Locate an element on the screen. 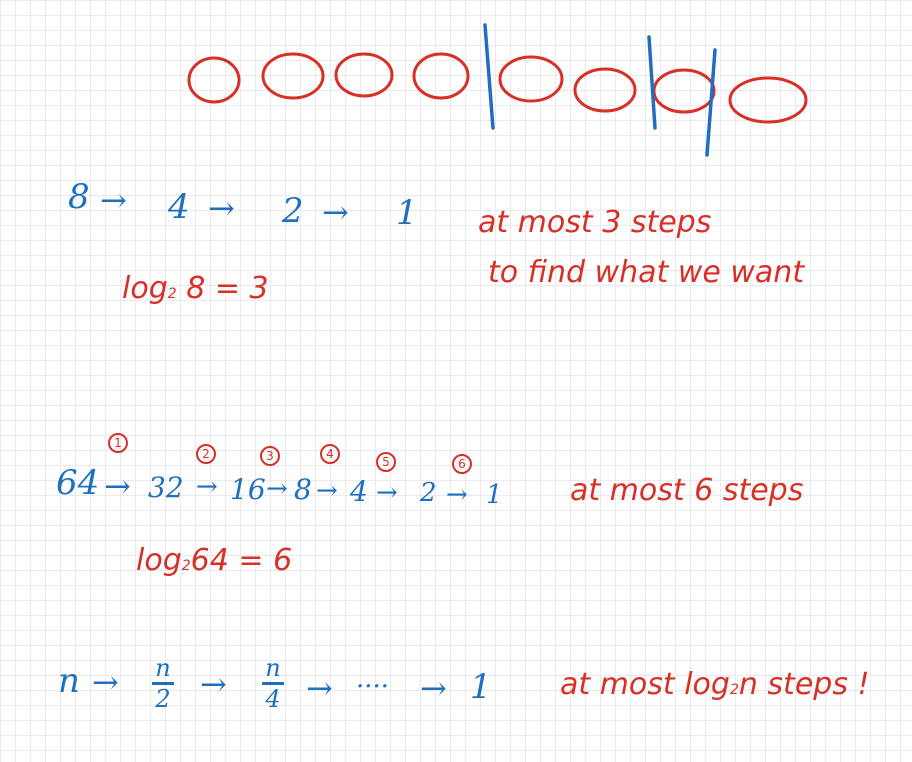  row3-end: 1 is located at coordinates (481, 687).